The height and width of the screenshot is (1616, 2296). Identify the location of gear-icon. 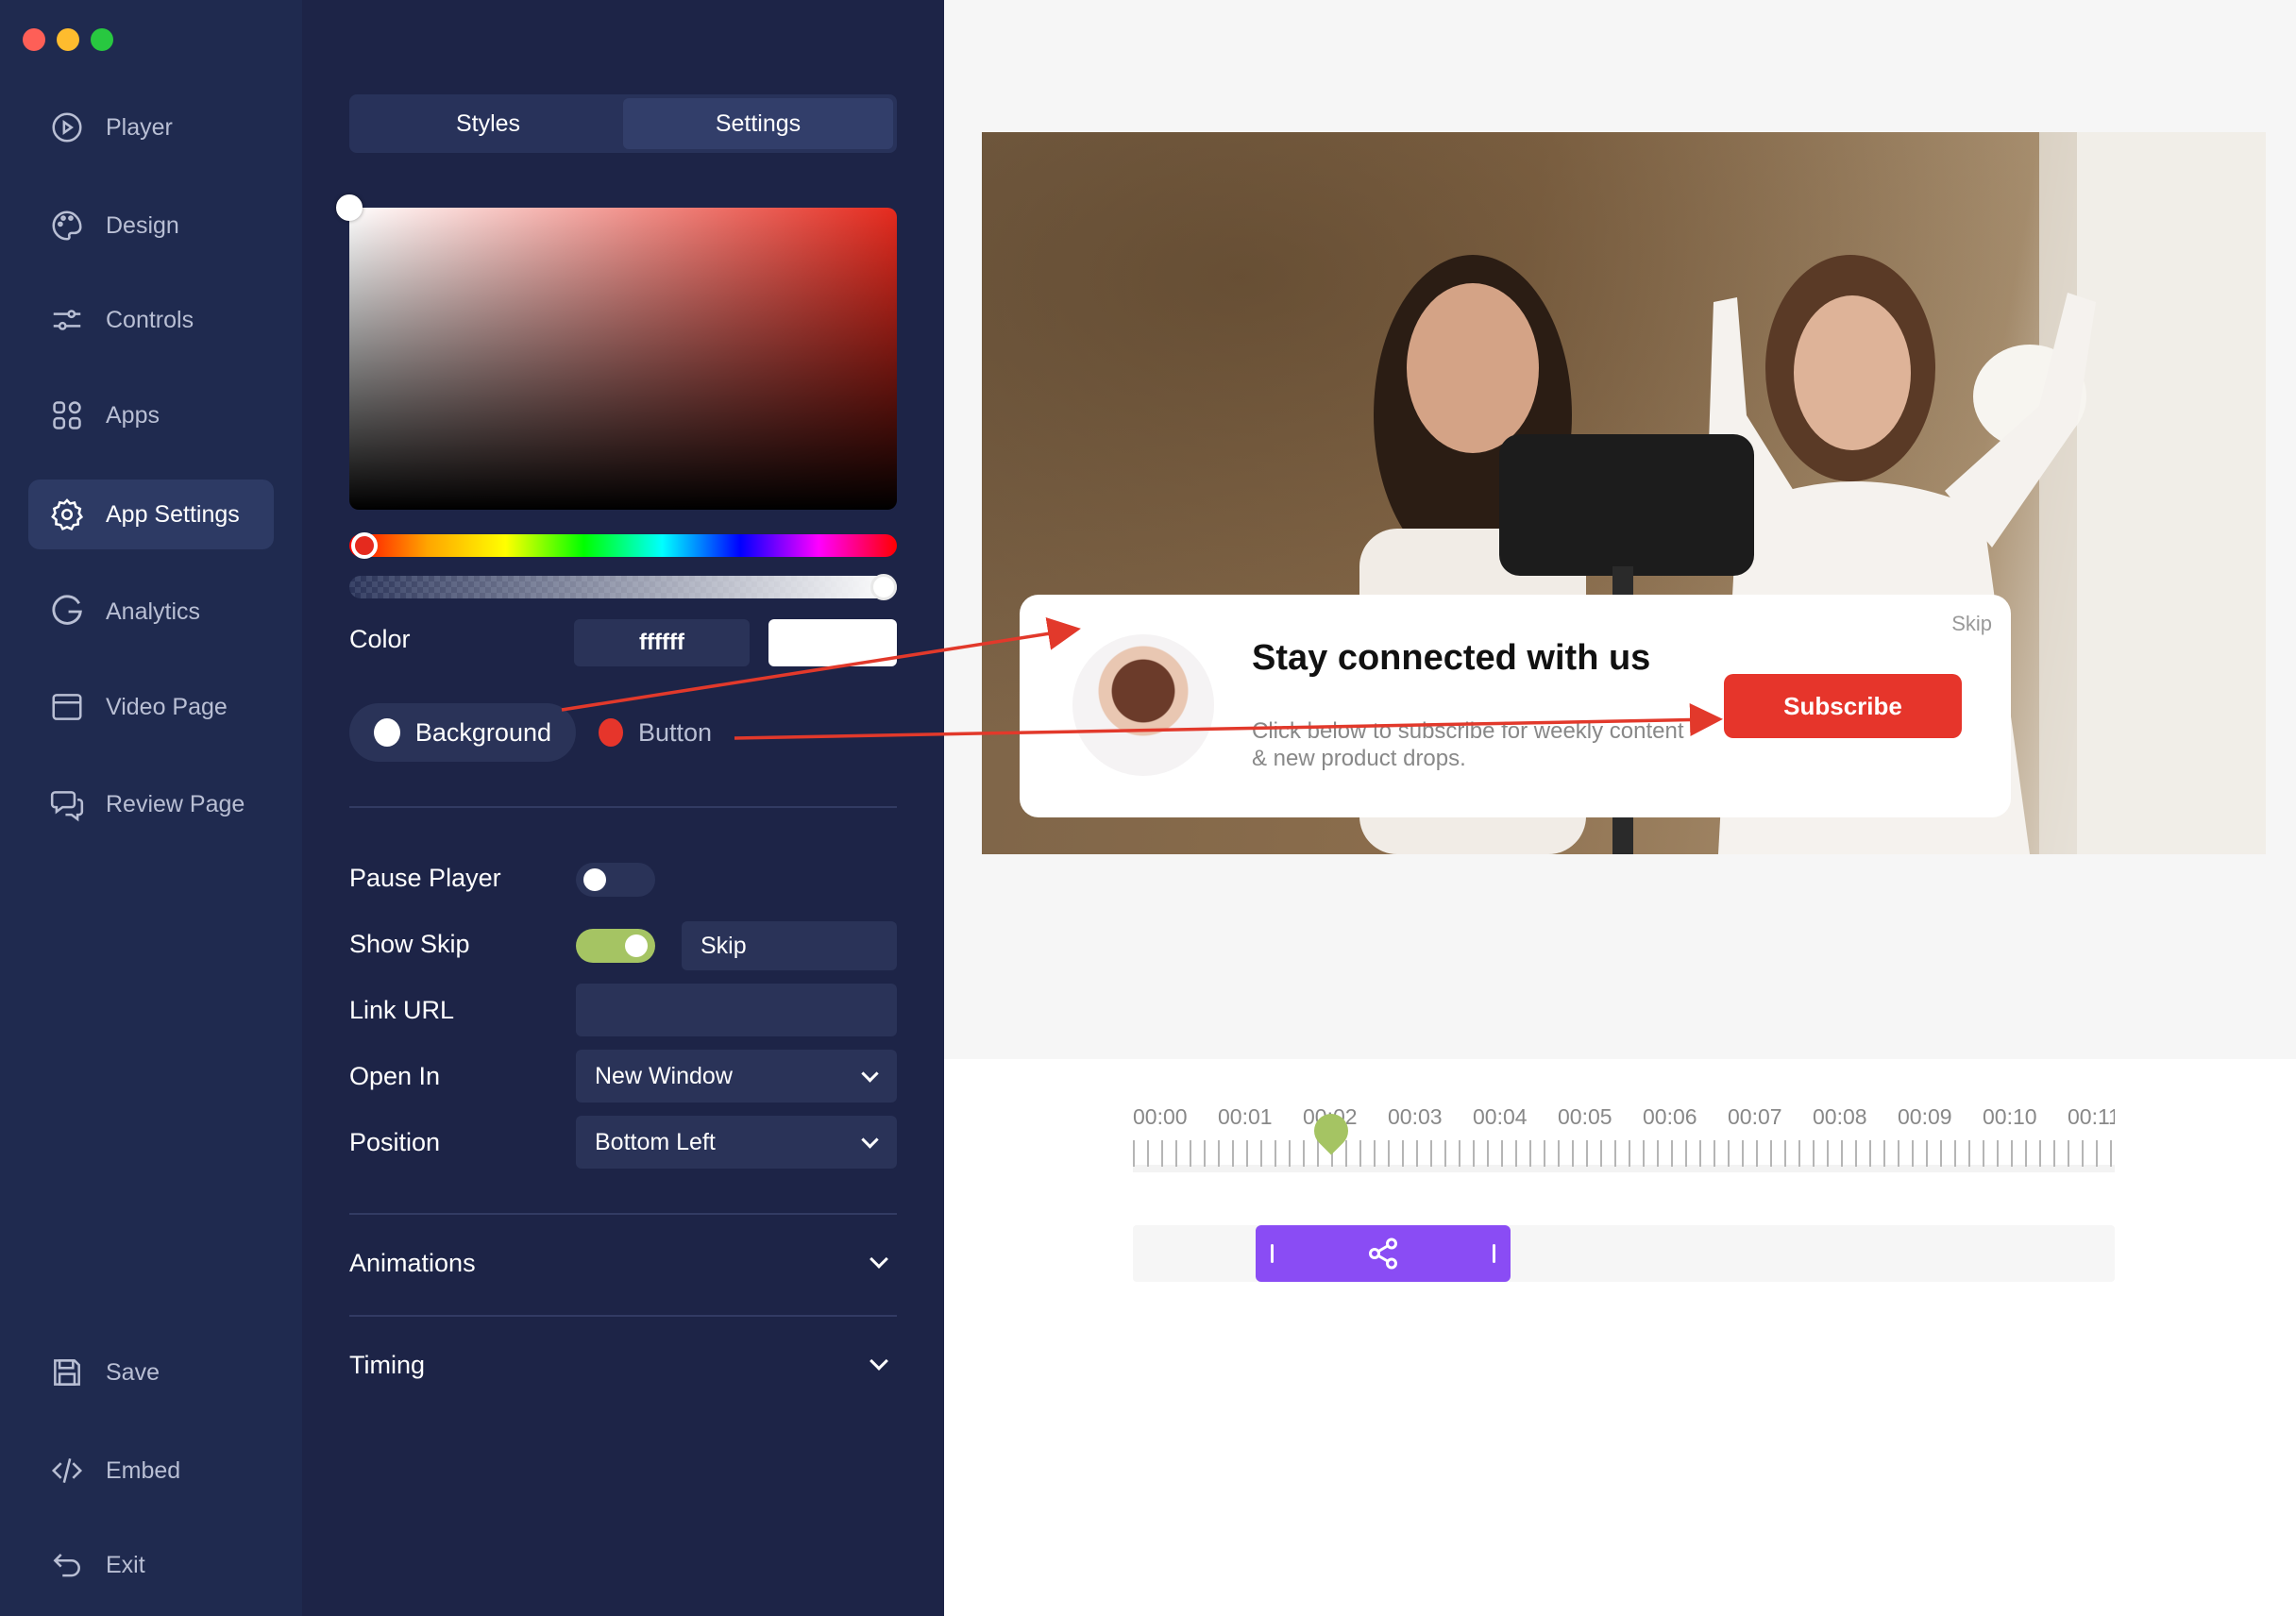
(67, 514).